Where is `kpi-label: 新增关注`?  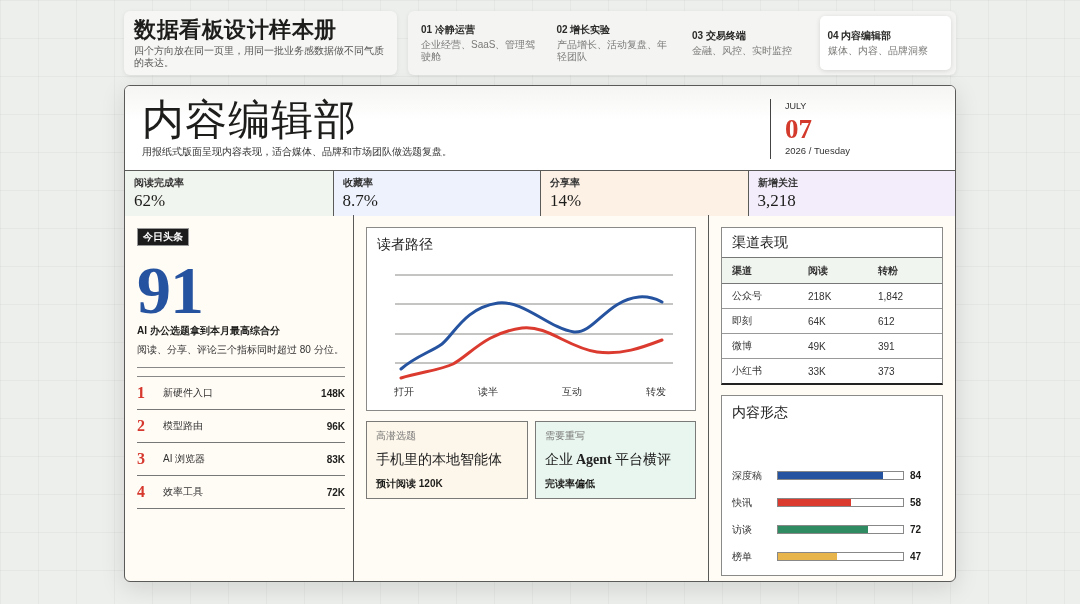 kpi-label: 新增关注 is located at coordinates (778, 183).